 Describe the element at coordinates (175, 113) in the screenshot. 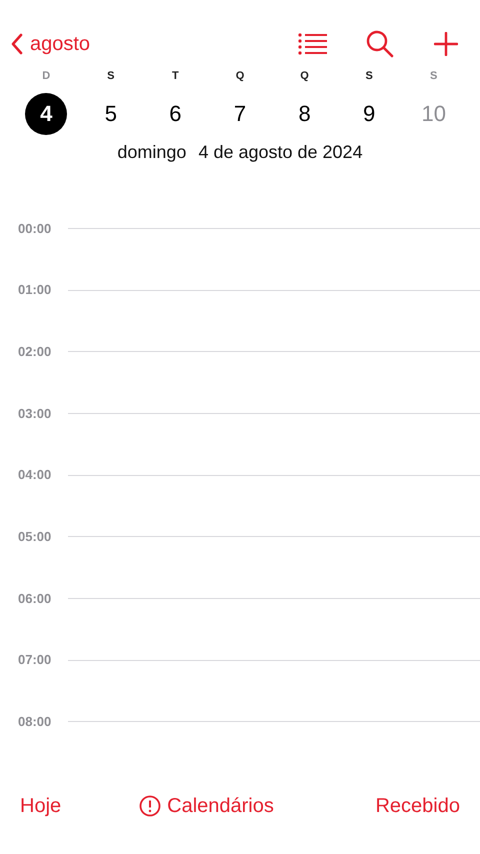

I see `day-number: 6` at that location.